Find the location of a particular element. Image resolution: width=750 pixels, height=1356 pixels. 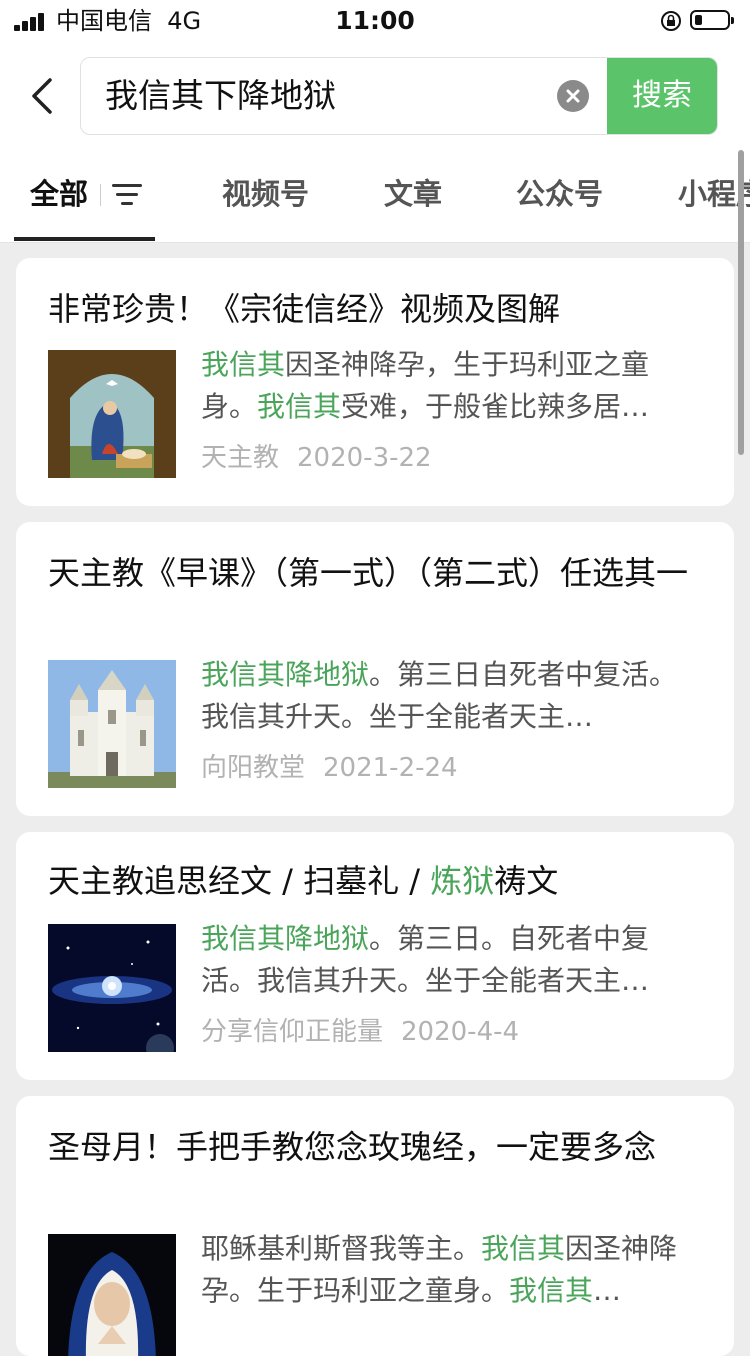

result-source: 向阳教堂 is located at coordinates (253, 768).